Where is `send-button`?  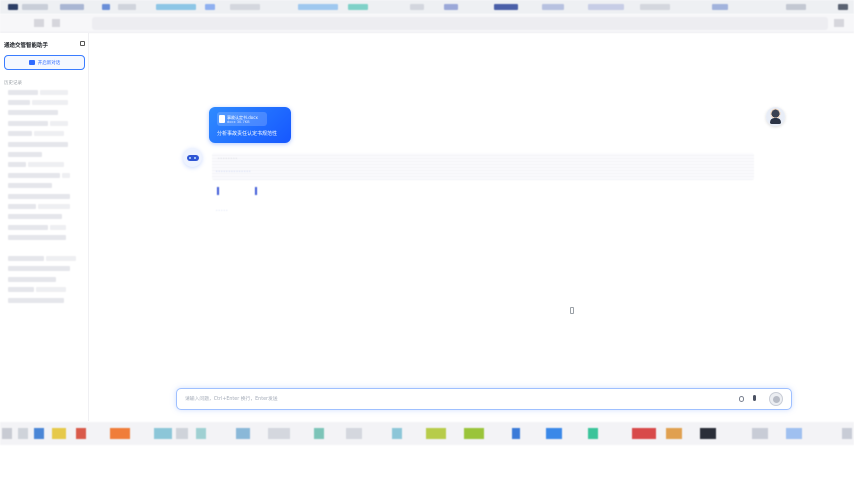 send-button is located at coordinates (776, 399).